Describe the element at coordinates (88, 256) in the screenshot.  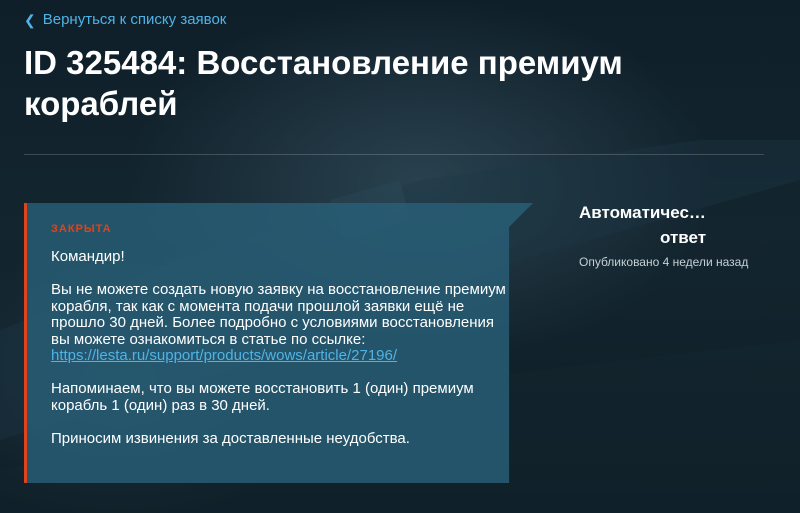
I see `message-greeting: Командир!` at that location.